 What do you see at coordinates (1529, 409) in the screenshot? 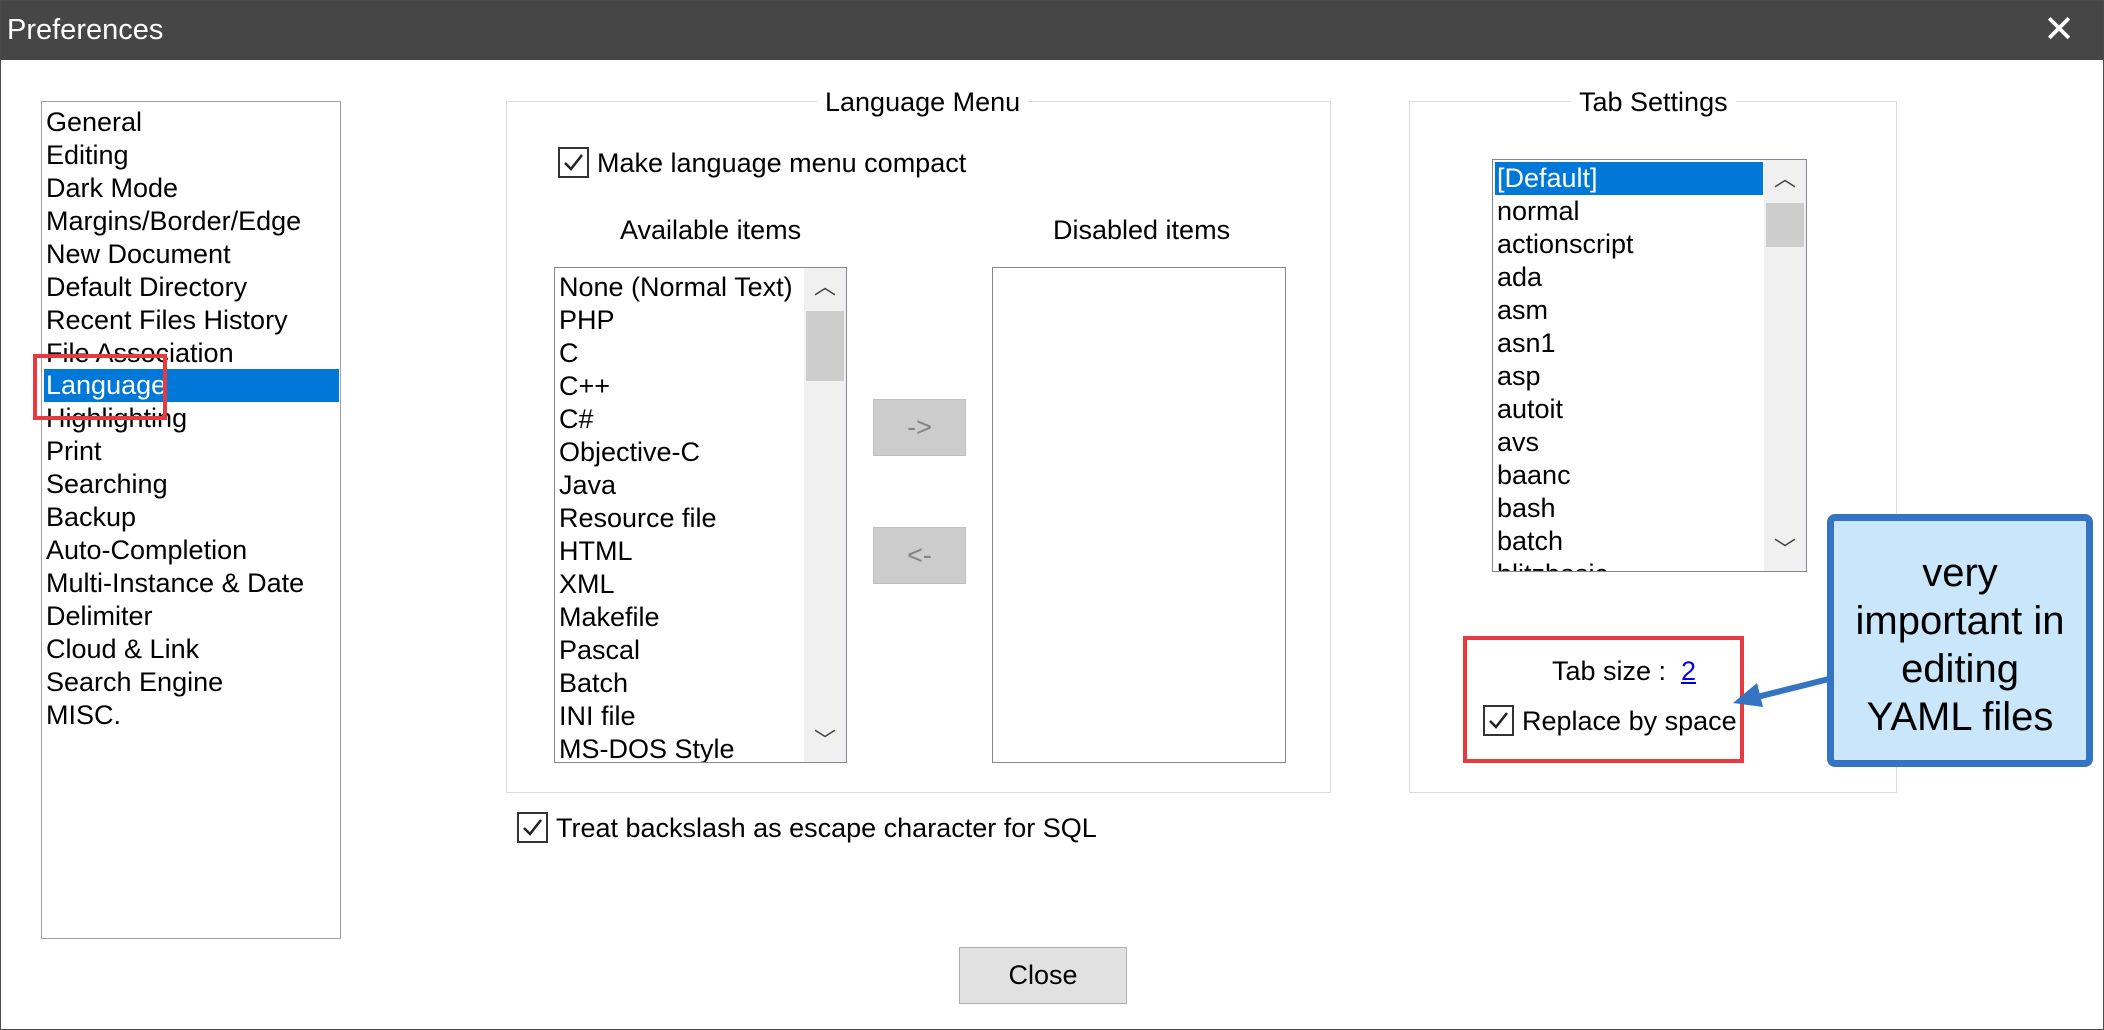
I see `list-item: autoit` at bounding box center [1529, 409].